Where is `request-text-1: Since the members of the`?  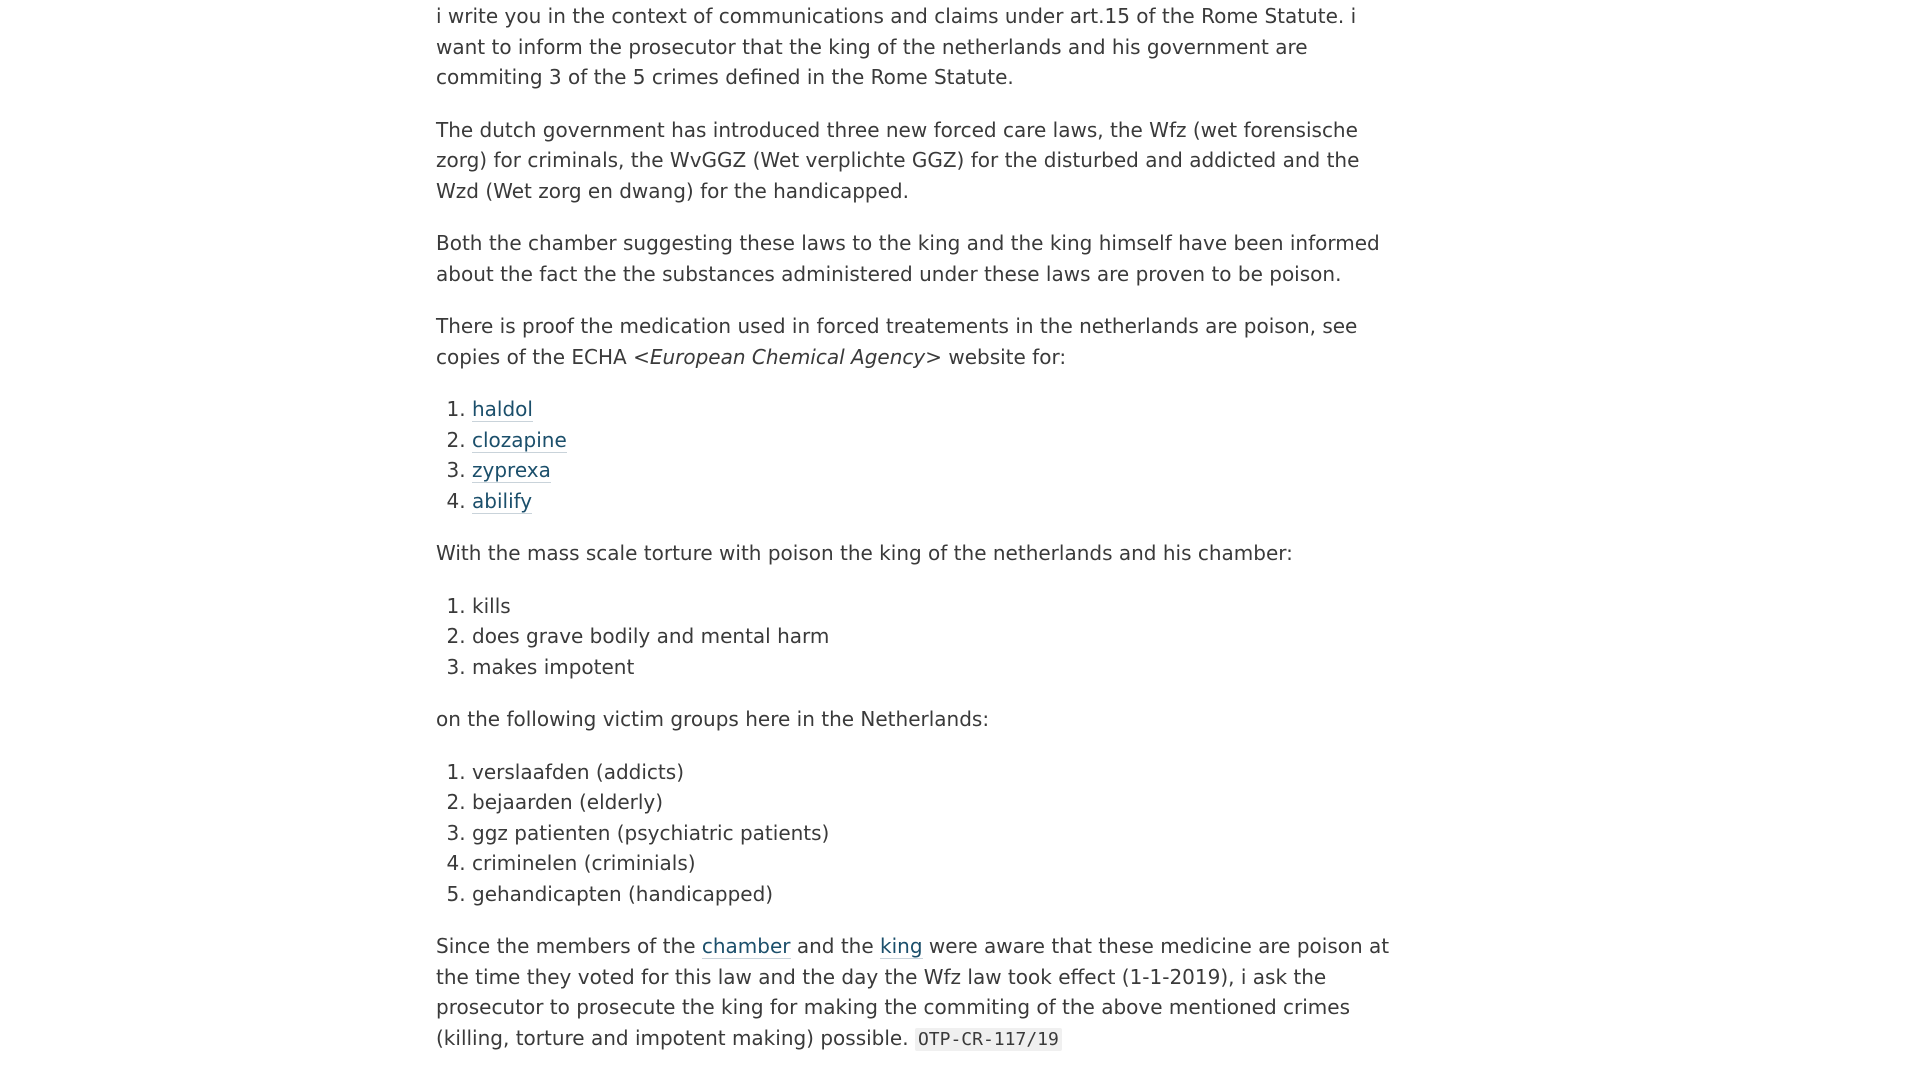 request-text-1: Since the members of the is located at coordinates (569, 946).